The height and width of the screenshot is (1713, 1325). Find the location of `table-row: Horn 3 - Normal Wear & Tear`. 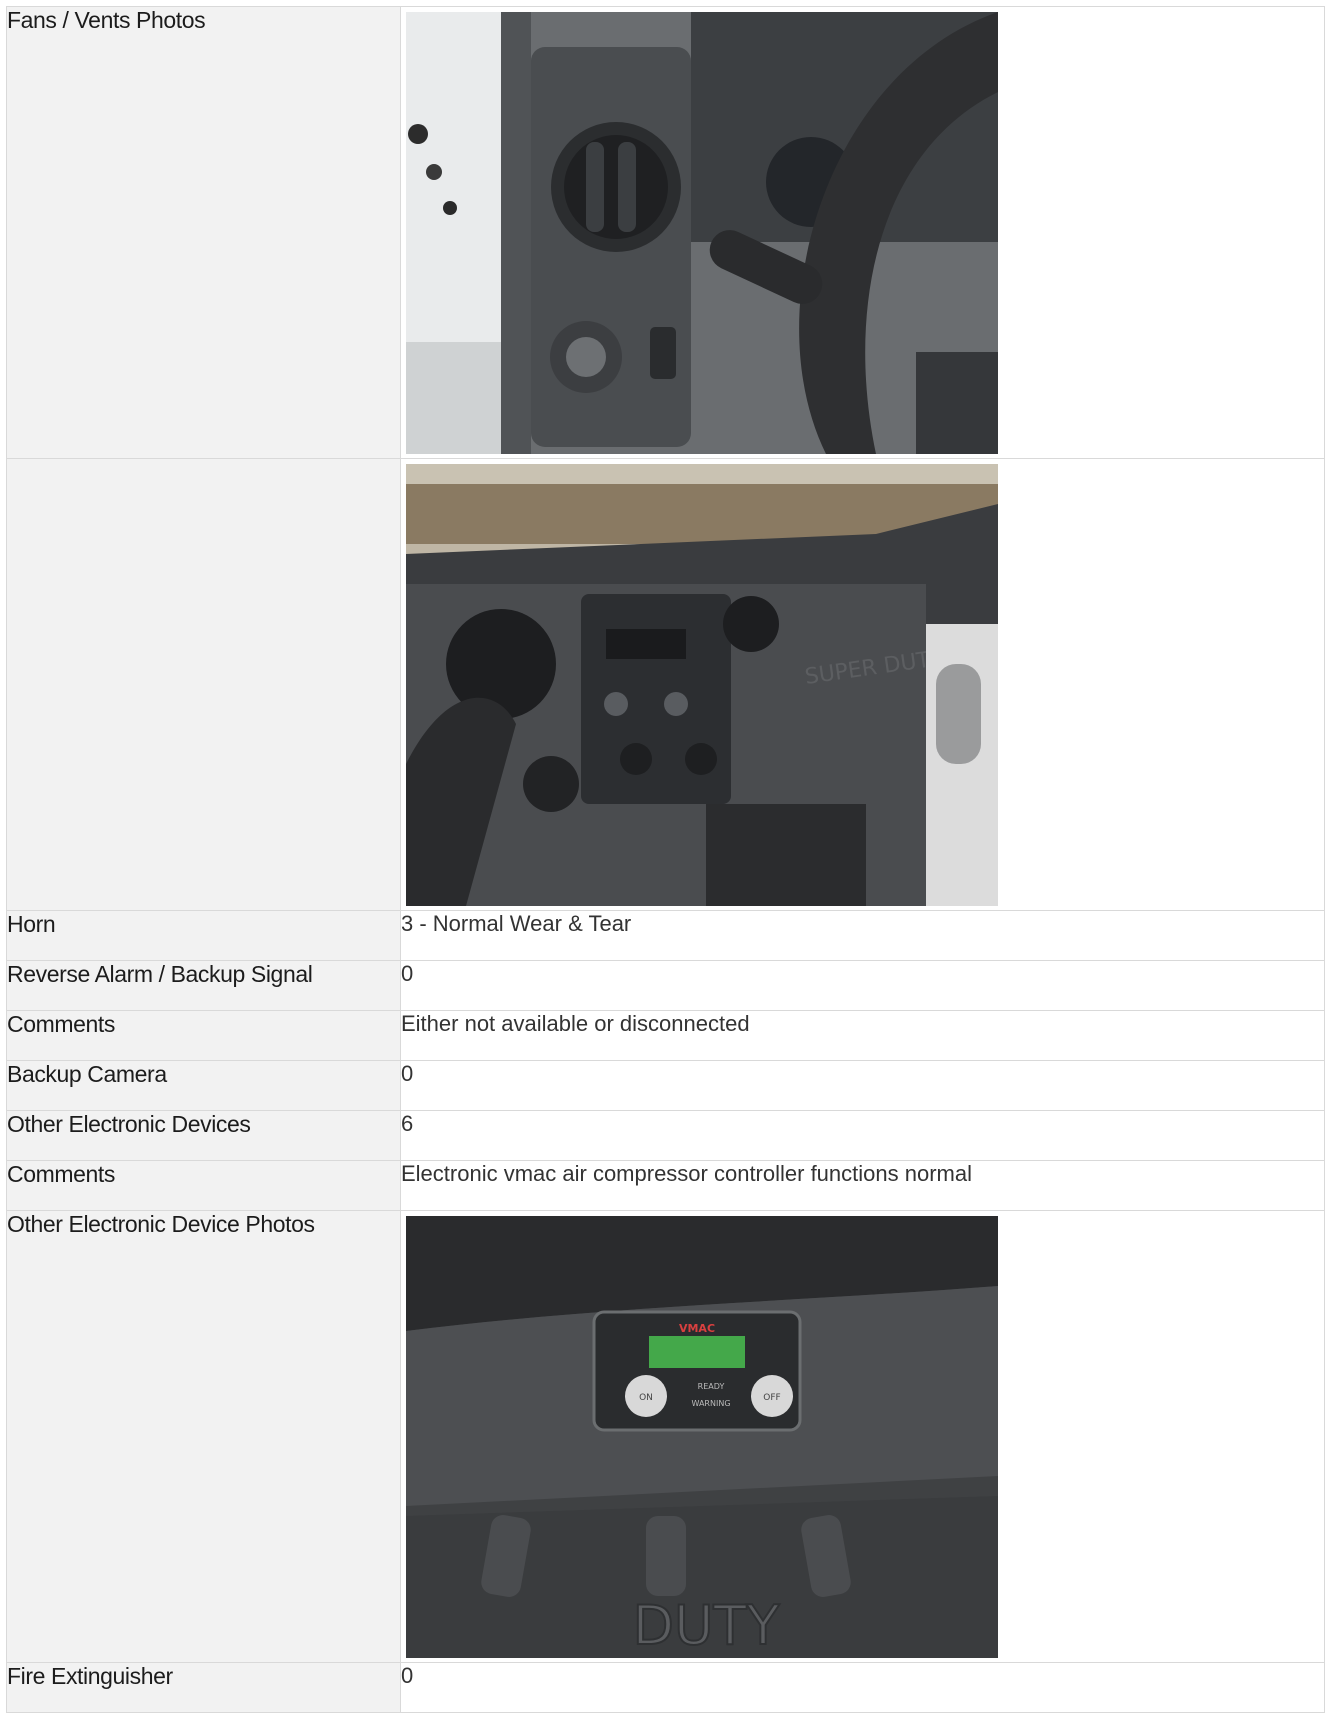

table-row: Horn 3 - Normal Wear & Tear is located at coordinates (665, 935).